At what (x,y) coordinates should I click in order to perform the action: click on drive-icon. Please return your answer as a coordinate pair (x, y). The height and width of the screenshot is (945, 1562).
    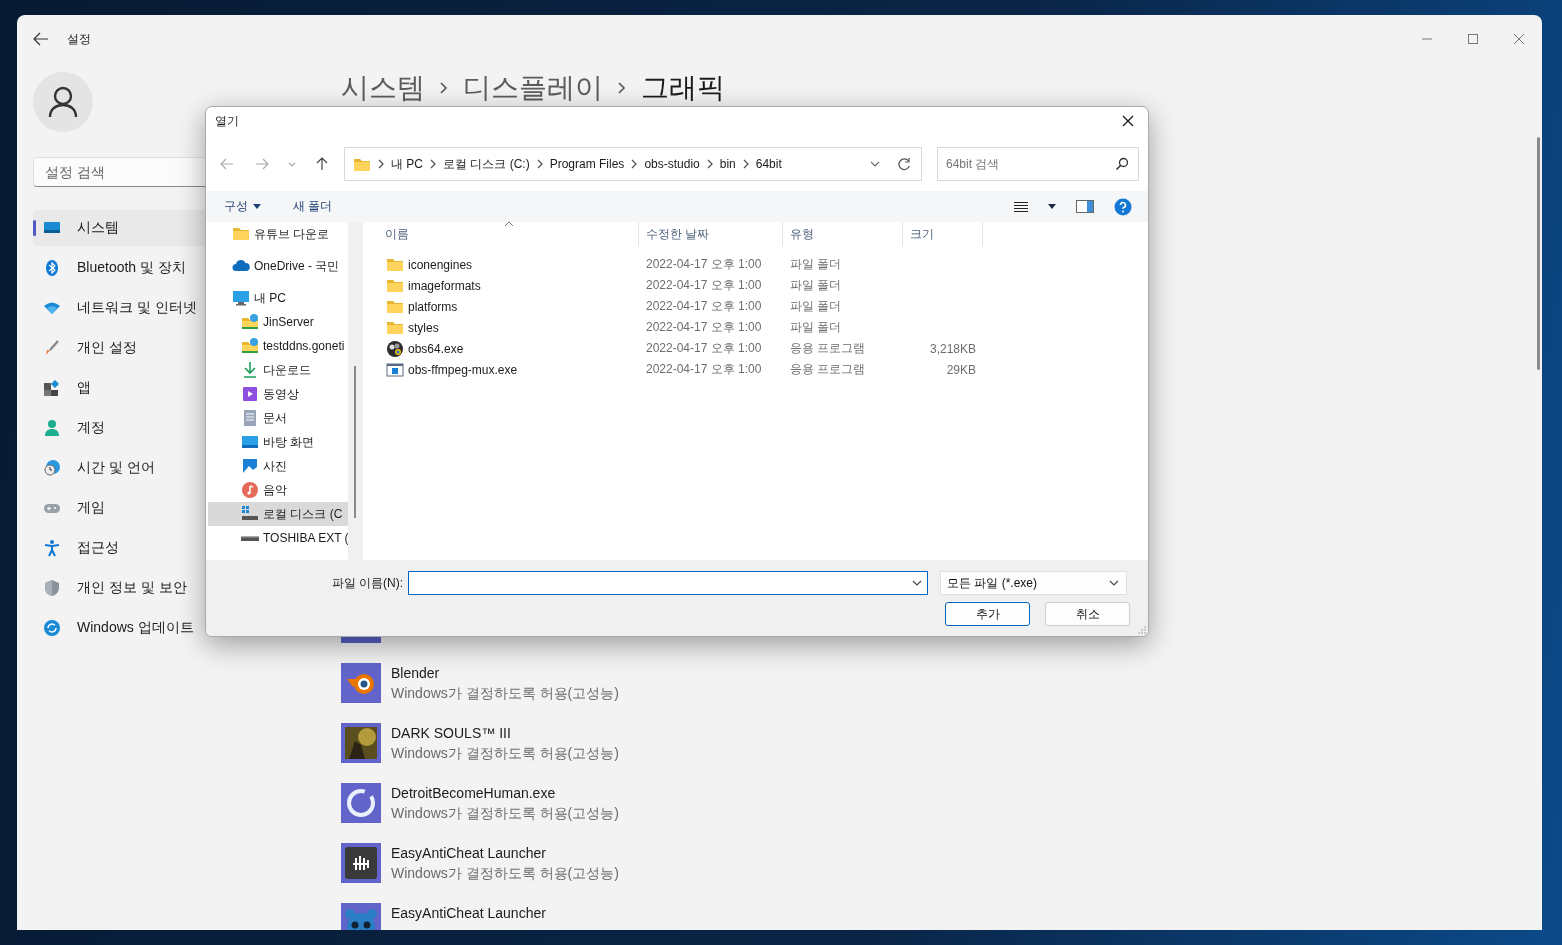
    Looking at the image, I should click on (250, 538).